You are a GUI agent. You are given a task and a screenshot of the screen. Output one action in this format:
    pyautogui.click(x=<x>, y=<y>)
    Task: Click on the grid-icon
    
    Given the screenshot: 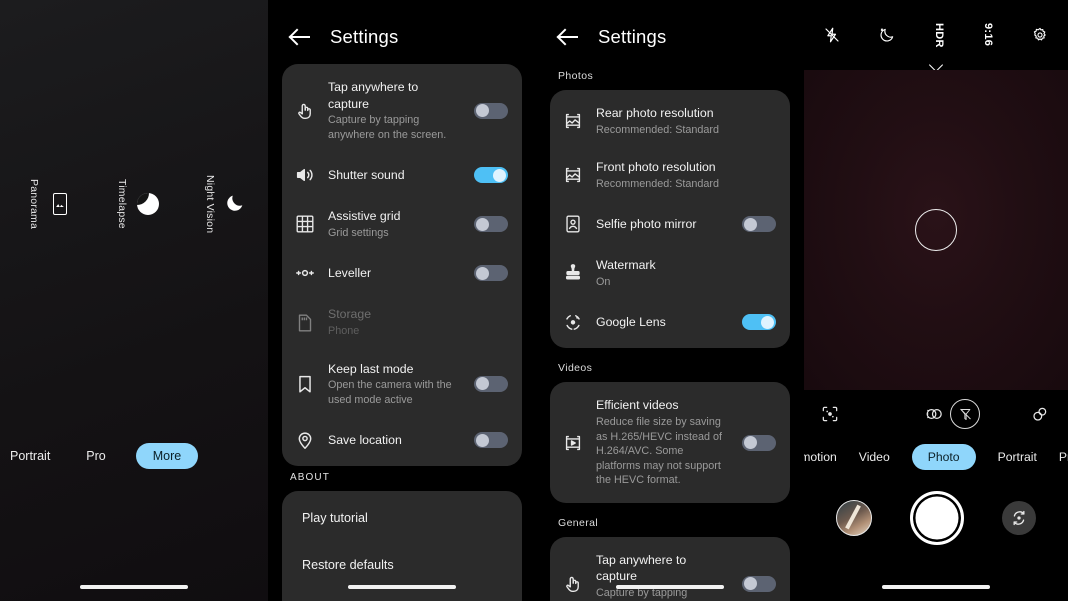 What is the action you would take?
    pyautogui.click(x=305, y=224)
    